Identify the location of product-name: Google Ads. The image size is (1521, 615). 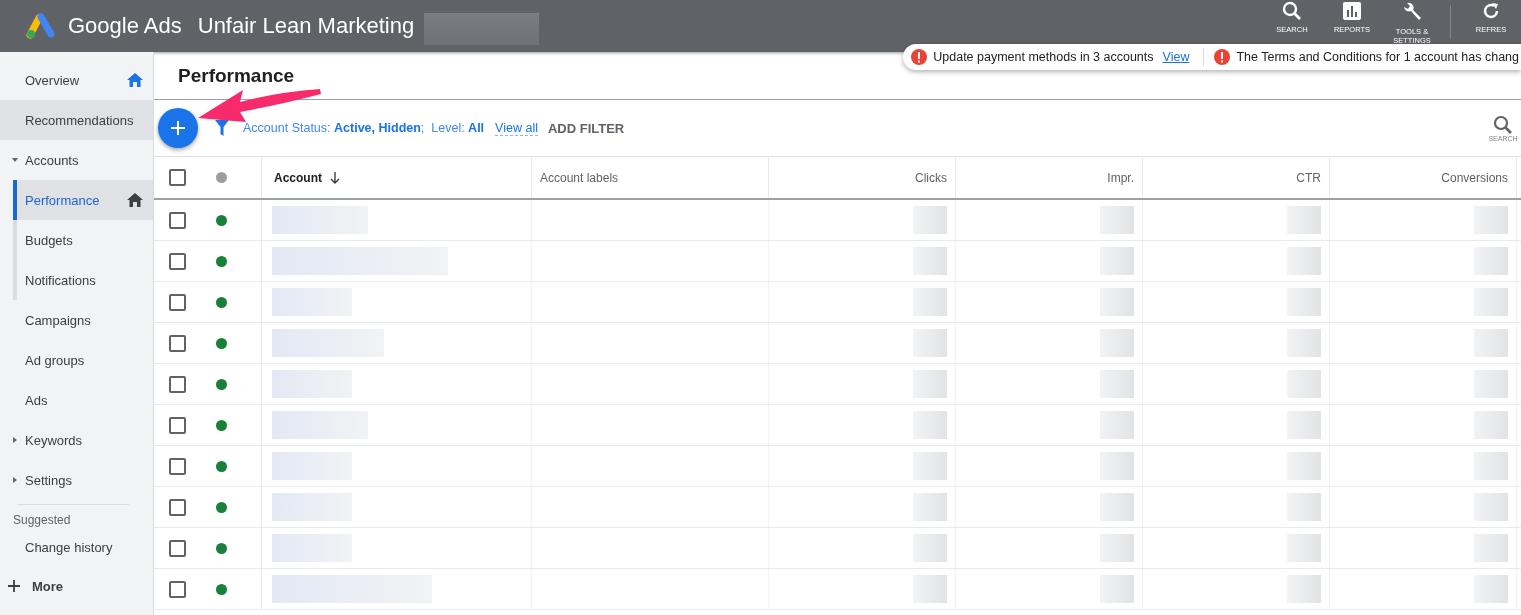
(125, 26).